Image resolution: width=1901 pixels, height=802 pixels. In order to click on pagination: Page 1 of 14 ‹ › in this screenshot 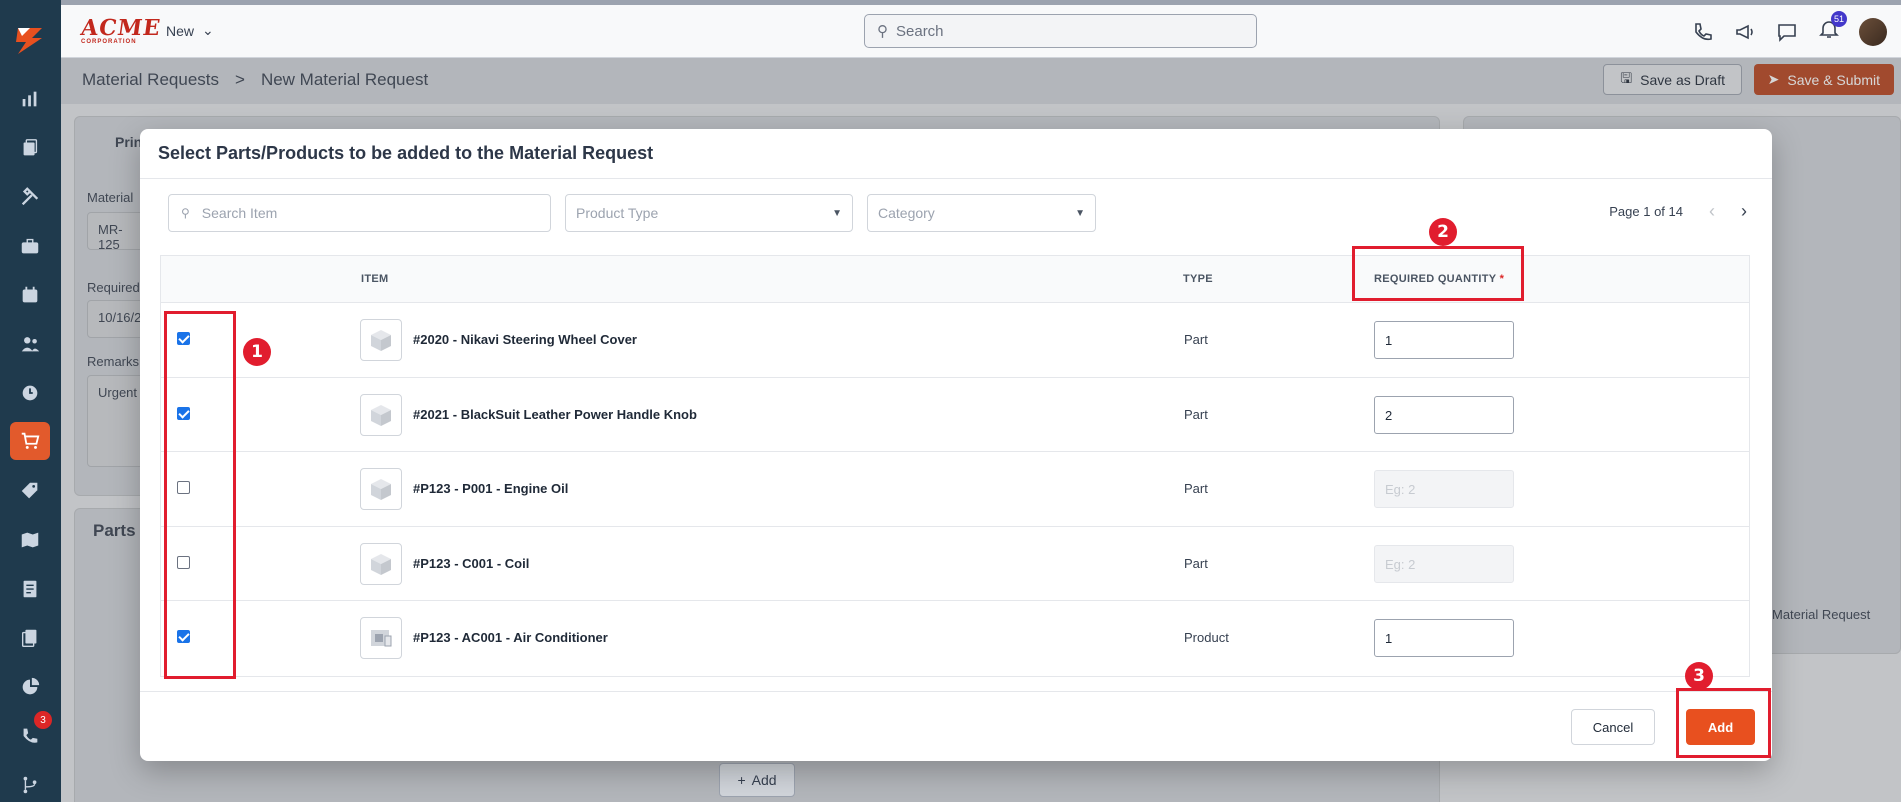, I will do `click(1678, 211)`.